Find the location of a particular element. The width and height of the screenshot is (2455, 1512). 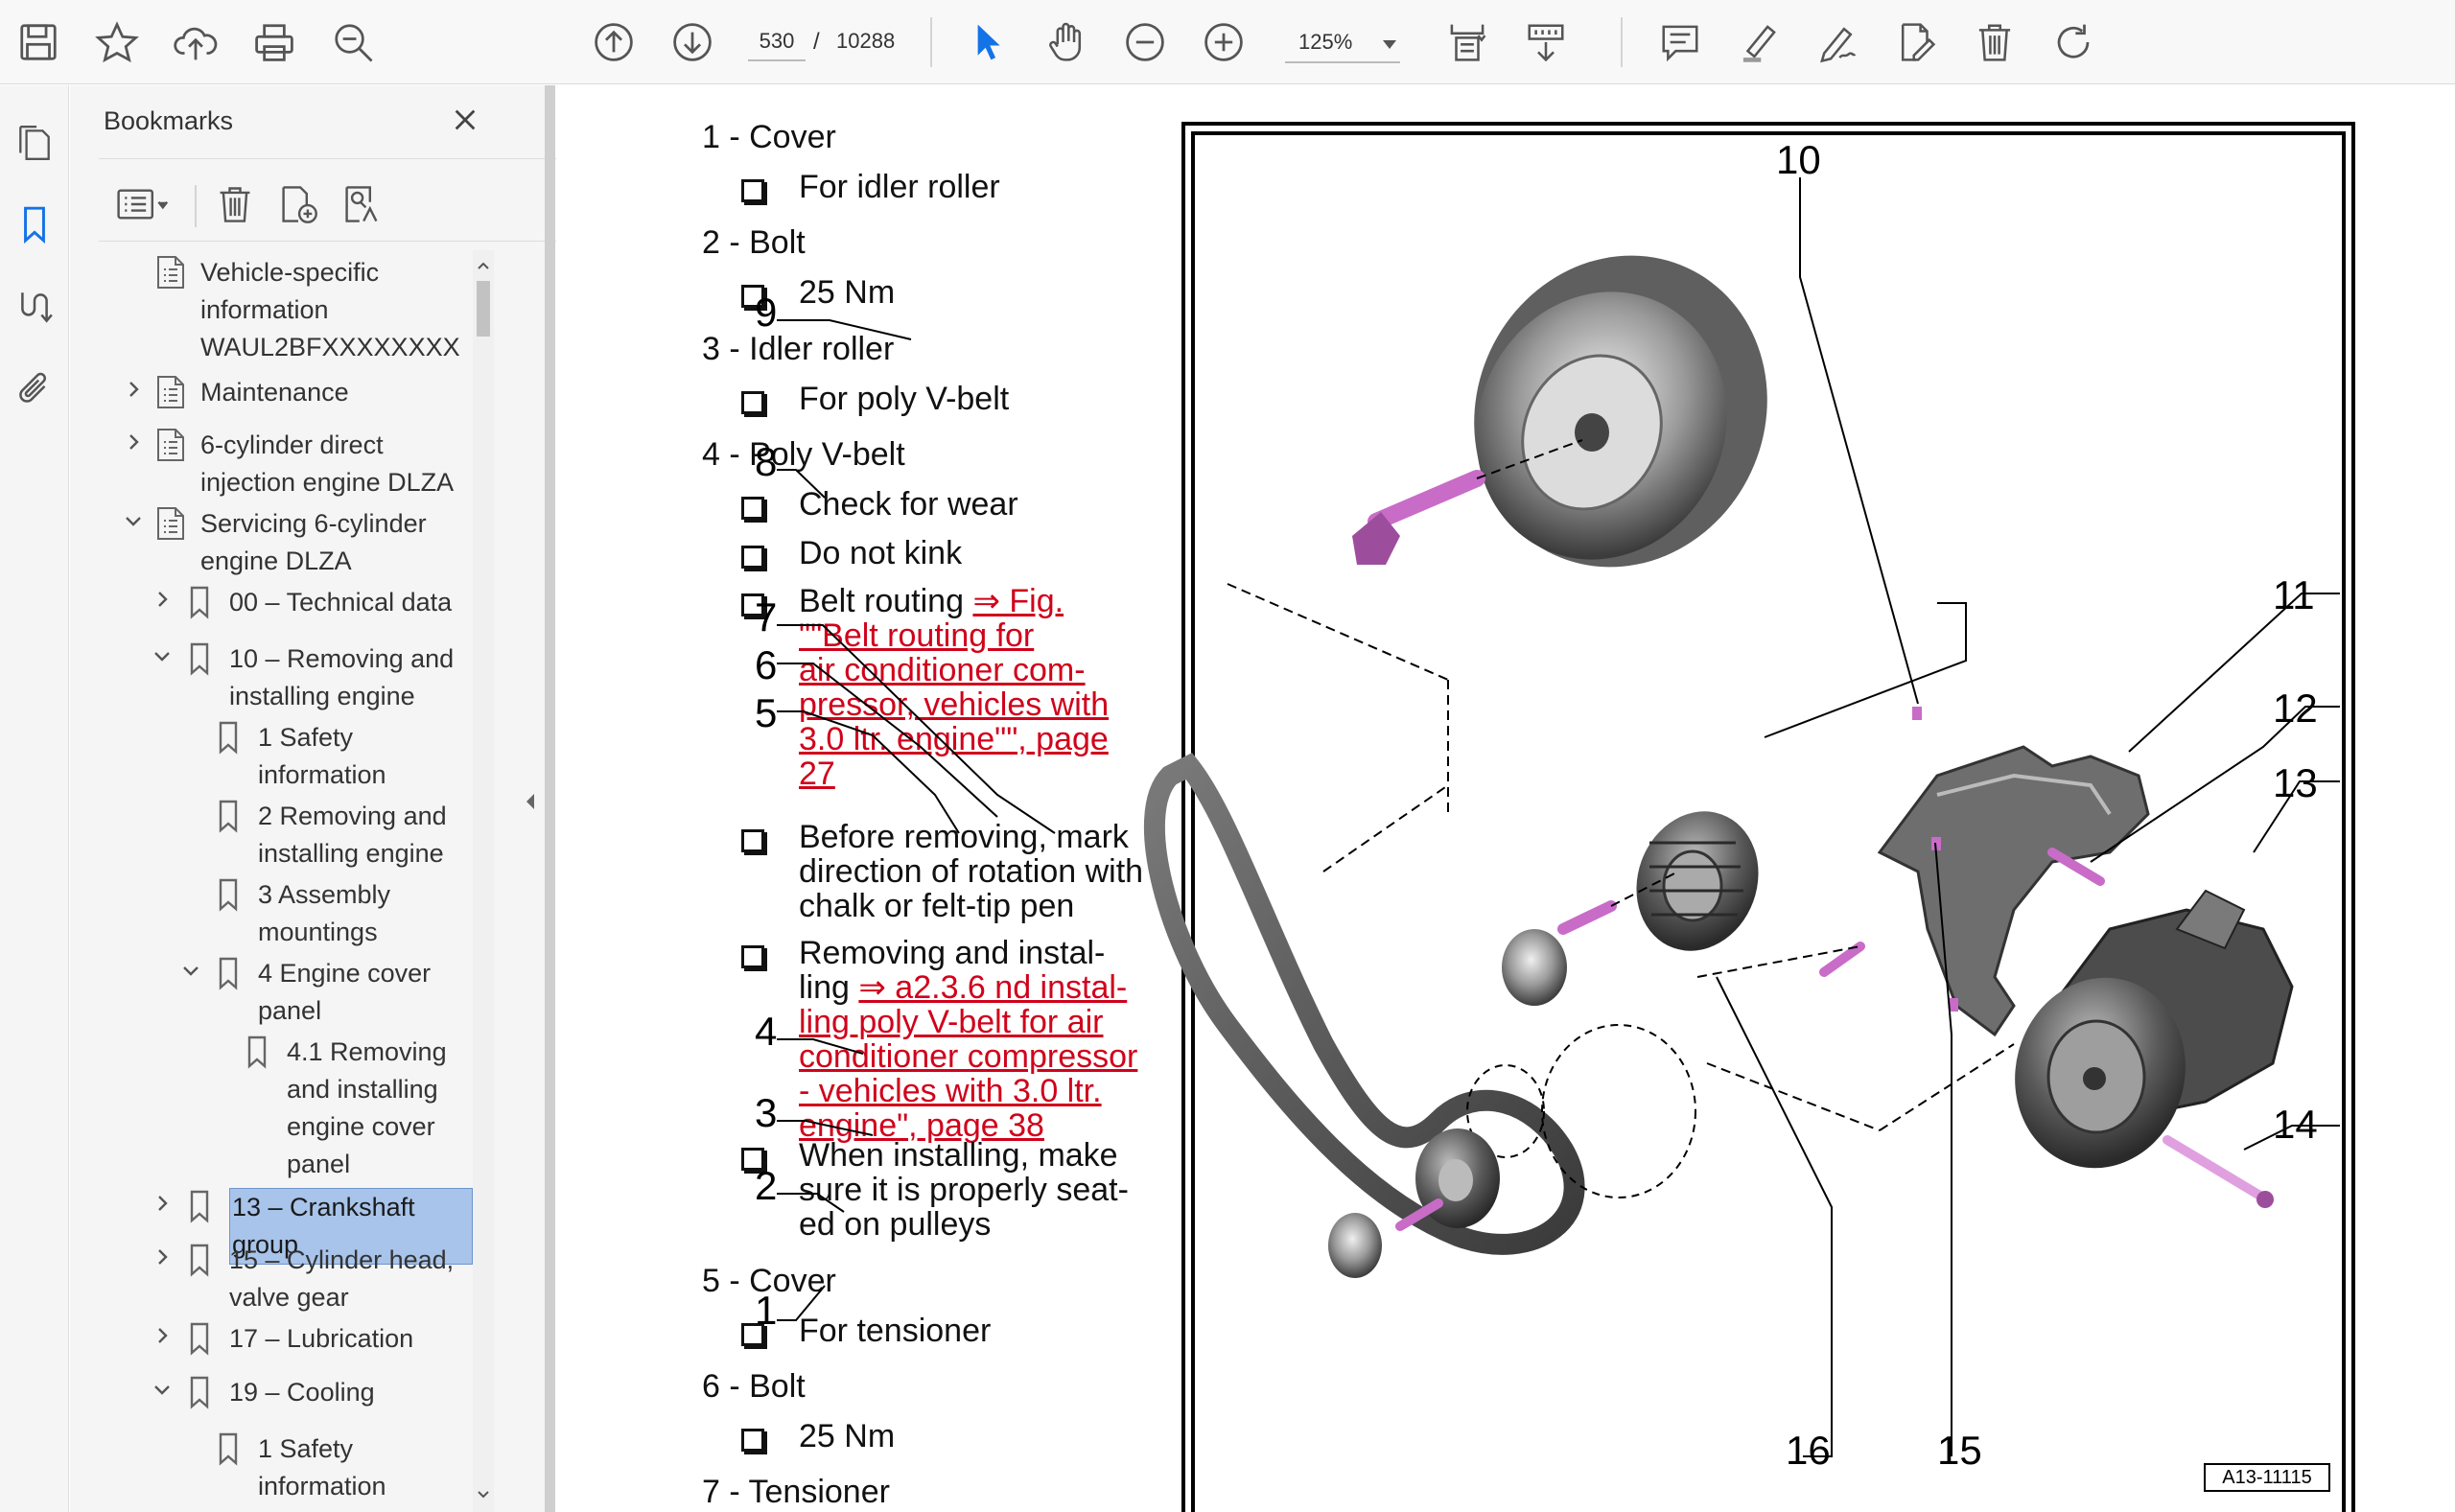

zoom-in-icon is located at coordinates (1223, 42).